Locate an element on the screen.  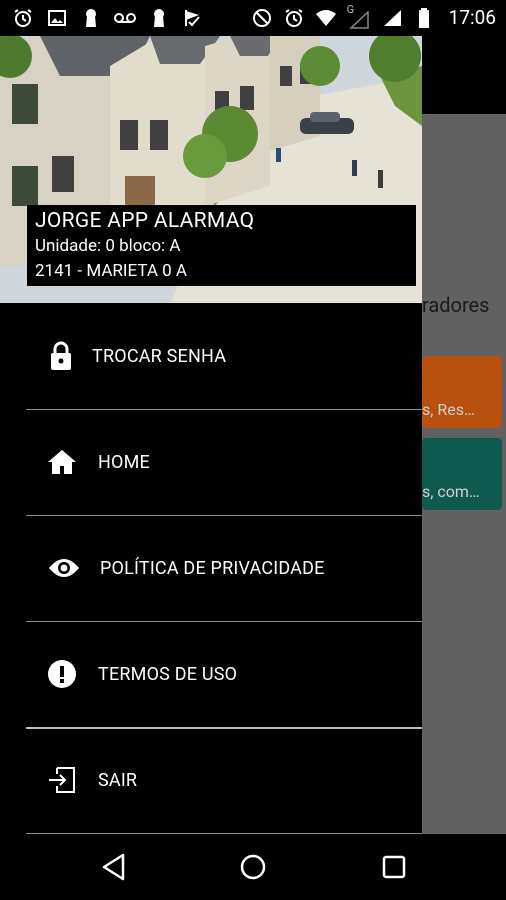
back-button is located at coordinates (114, 867).